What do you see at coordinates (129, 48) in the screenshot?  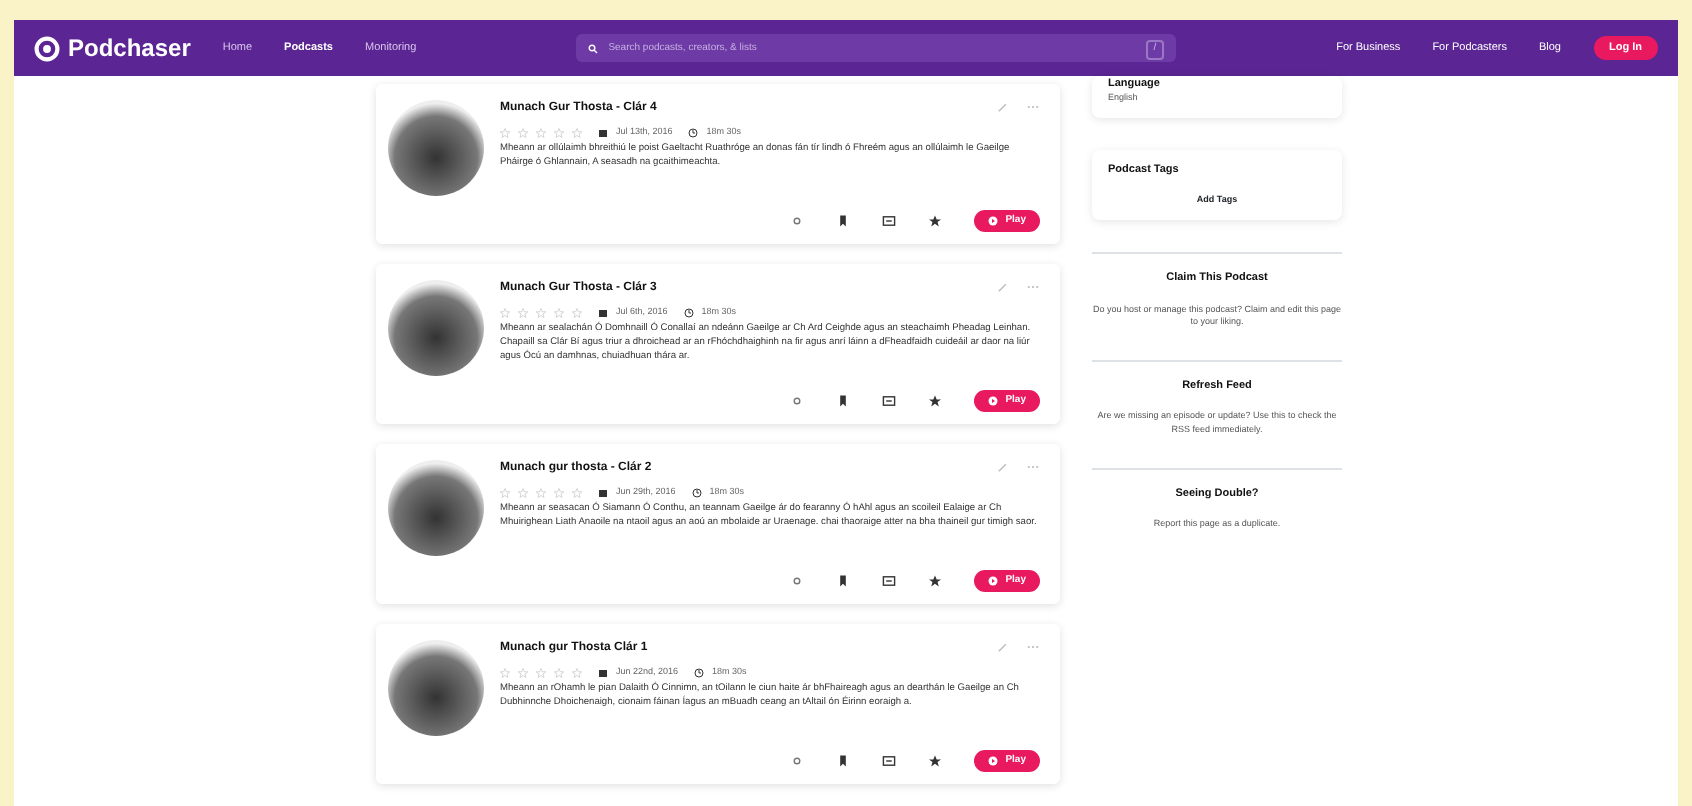 I see `brand-name: Podchaser` at bounding box center [129, 48].